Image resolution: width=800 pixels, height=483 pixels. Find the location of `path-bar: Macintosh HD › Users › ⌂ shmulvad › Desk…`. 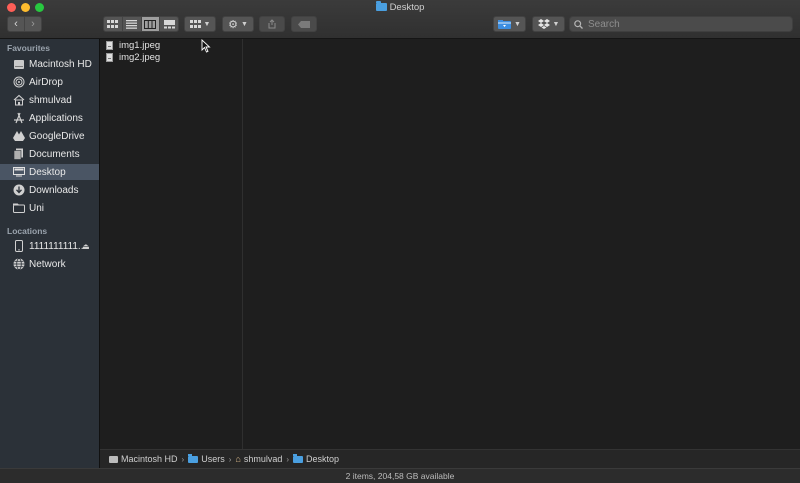

path-bar: Macintosh HD › Users › ⌂ shmulvad › Desk… is located at coordinates (450, 458).